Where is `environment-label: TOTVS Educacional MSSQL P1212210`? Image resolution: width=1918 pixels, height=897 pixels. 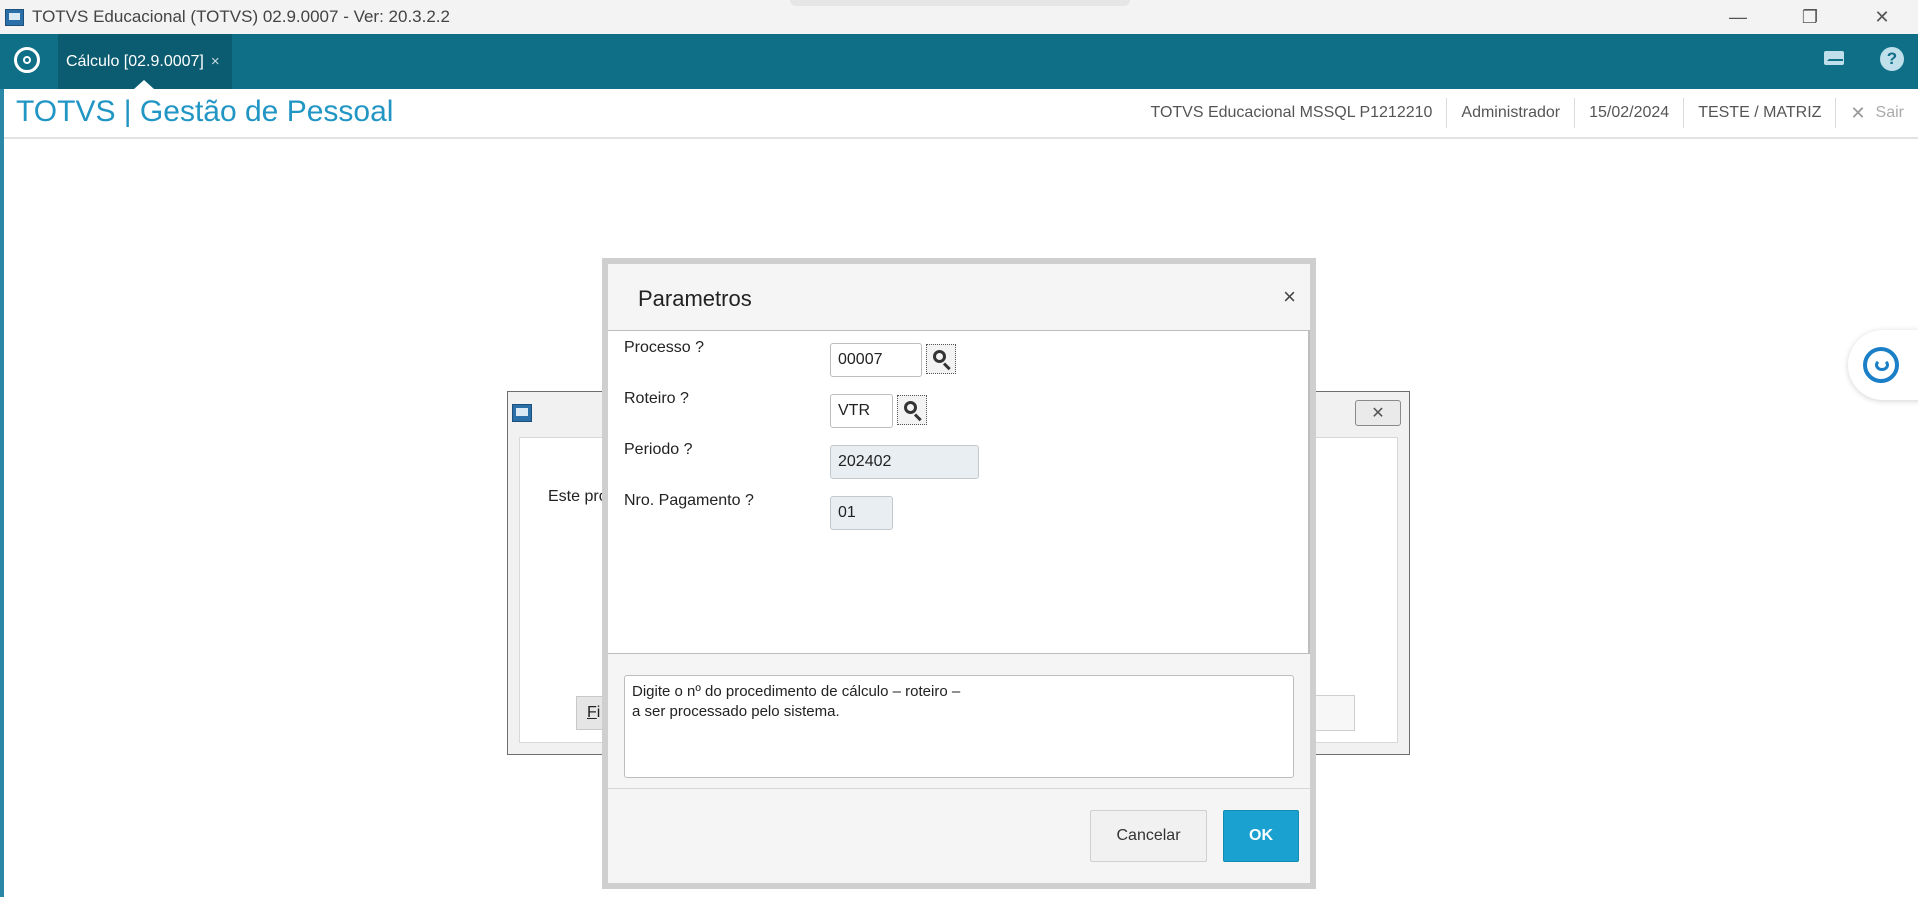 environment-label: TOTVS Educacional MSSQL P1212210 is located at coordinates (1291, 112).